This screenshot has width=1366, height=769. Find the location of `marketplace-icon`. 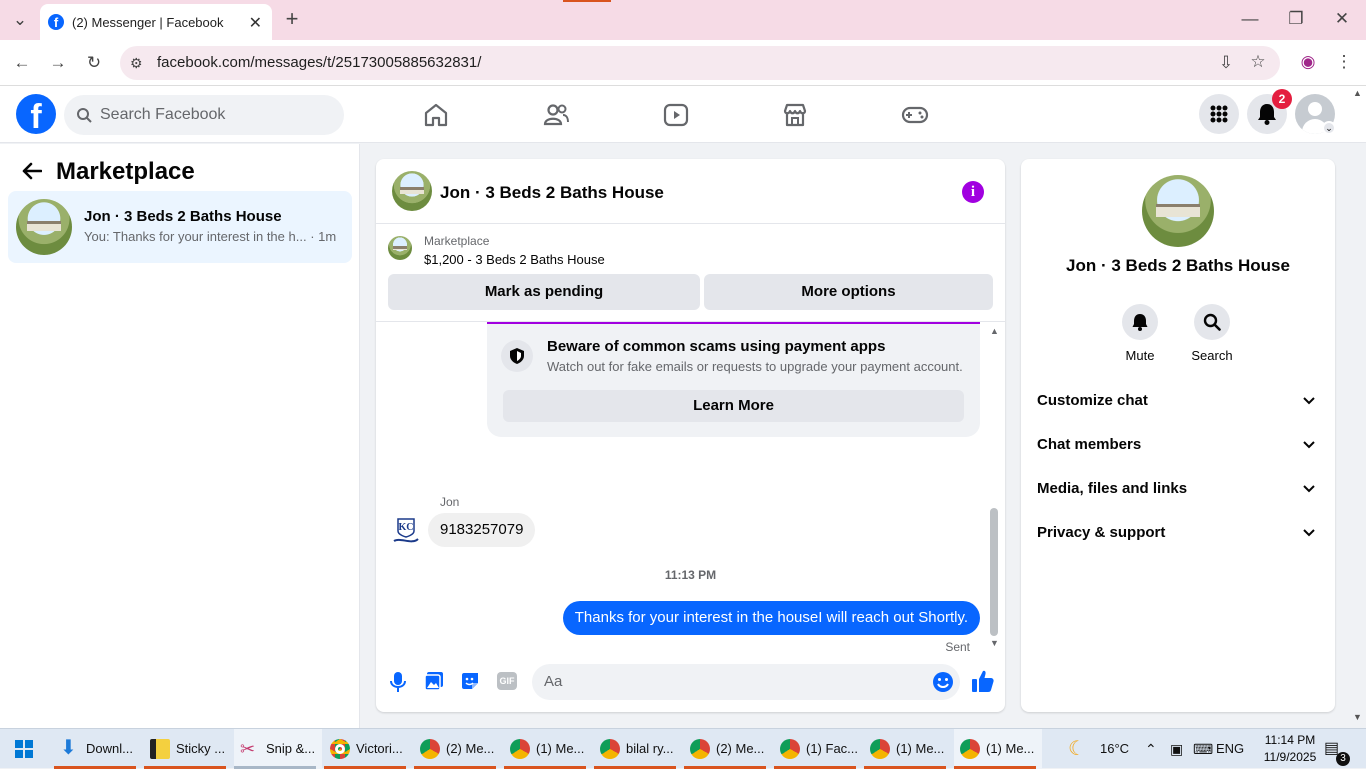

marketplace-icon is located at coordinates (795, 115).